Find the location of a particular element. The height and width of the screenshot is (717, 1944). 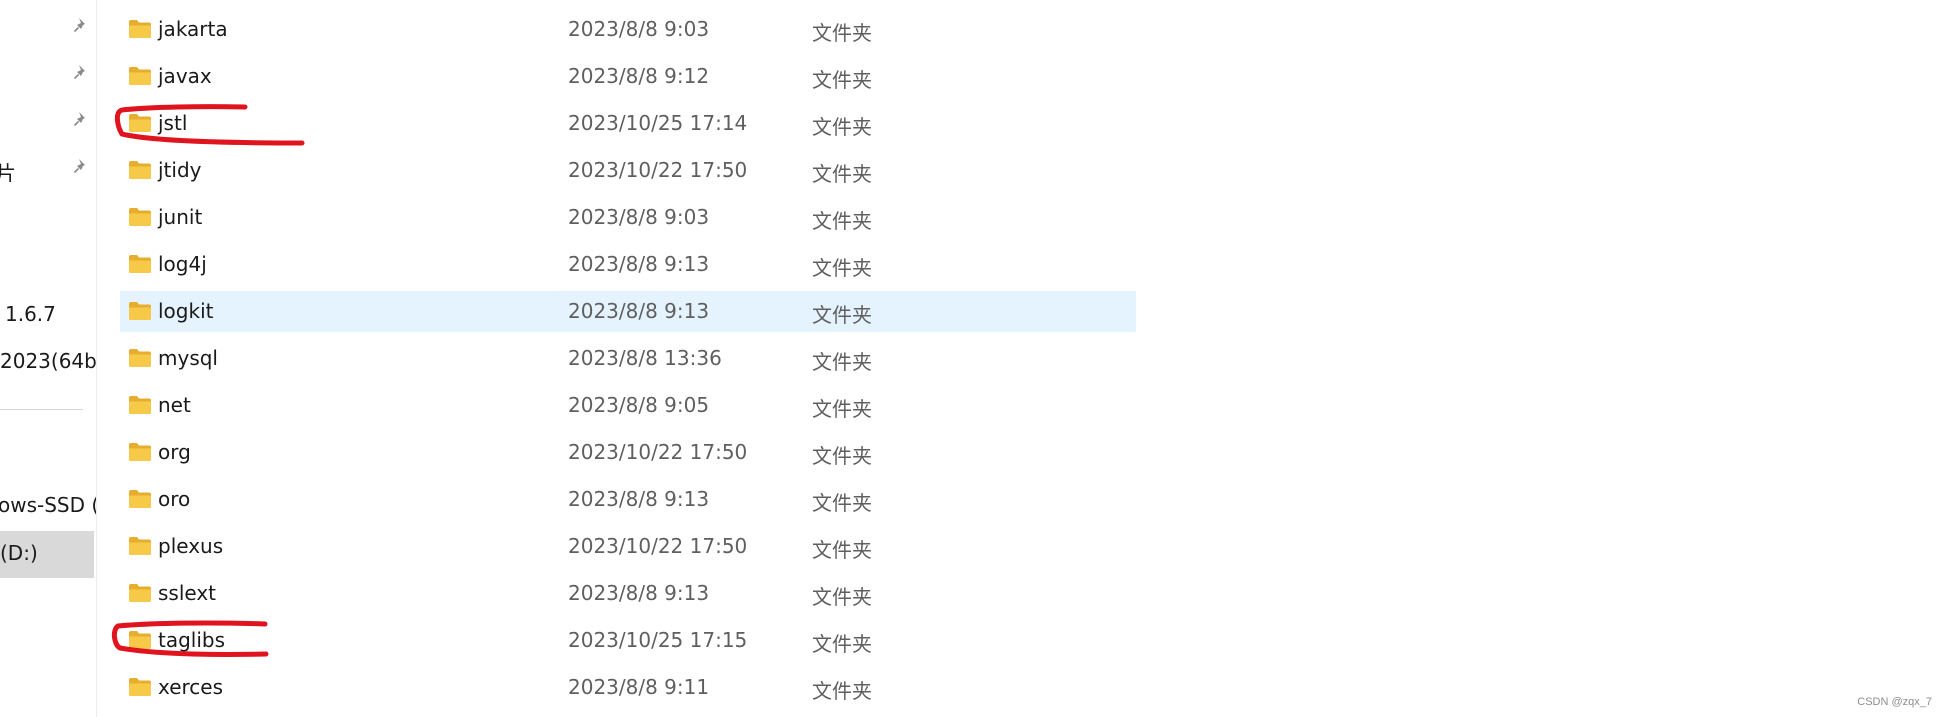

file-row-mysql: mysql 2023/8/8 13:36 文件夹 is located at coordinates (628, 358).